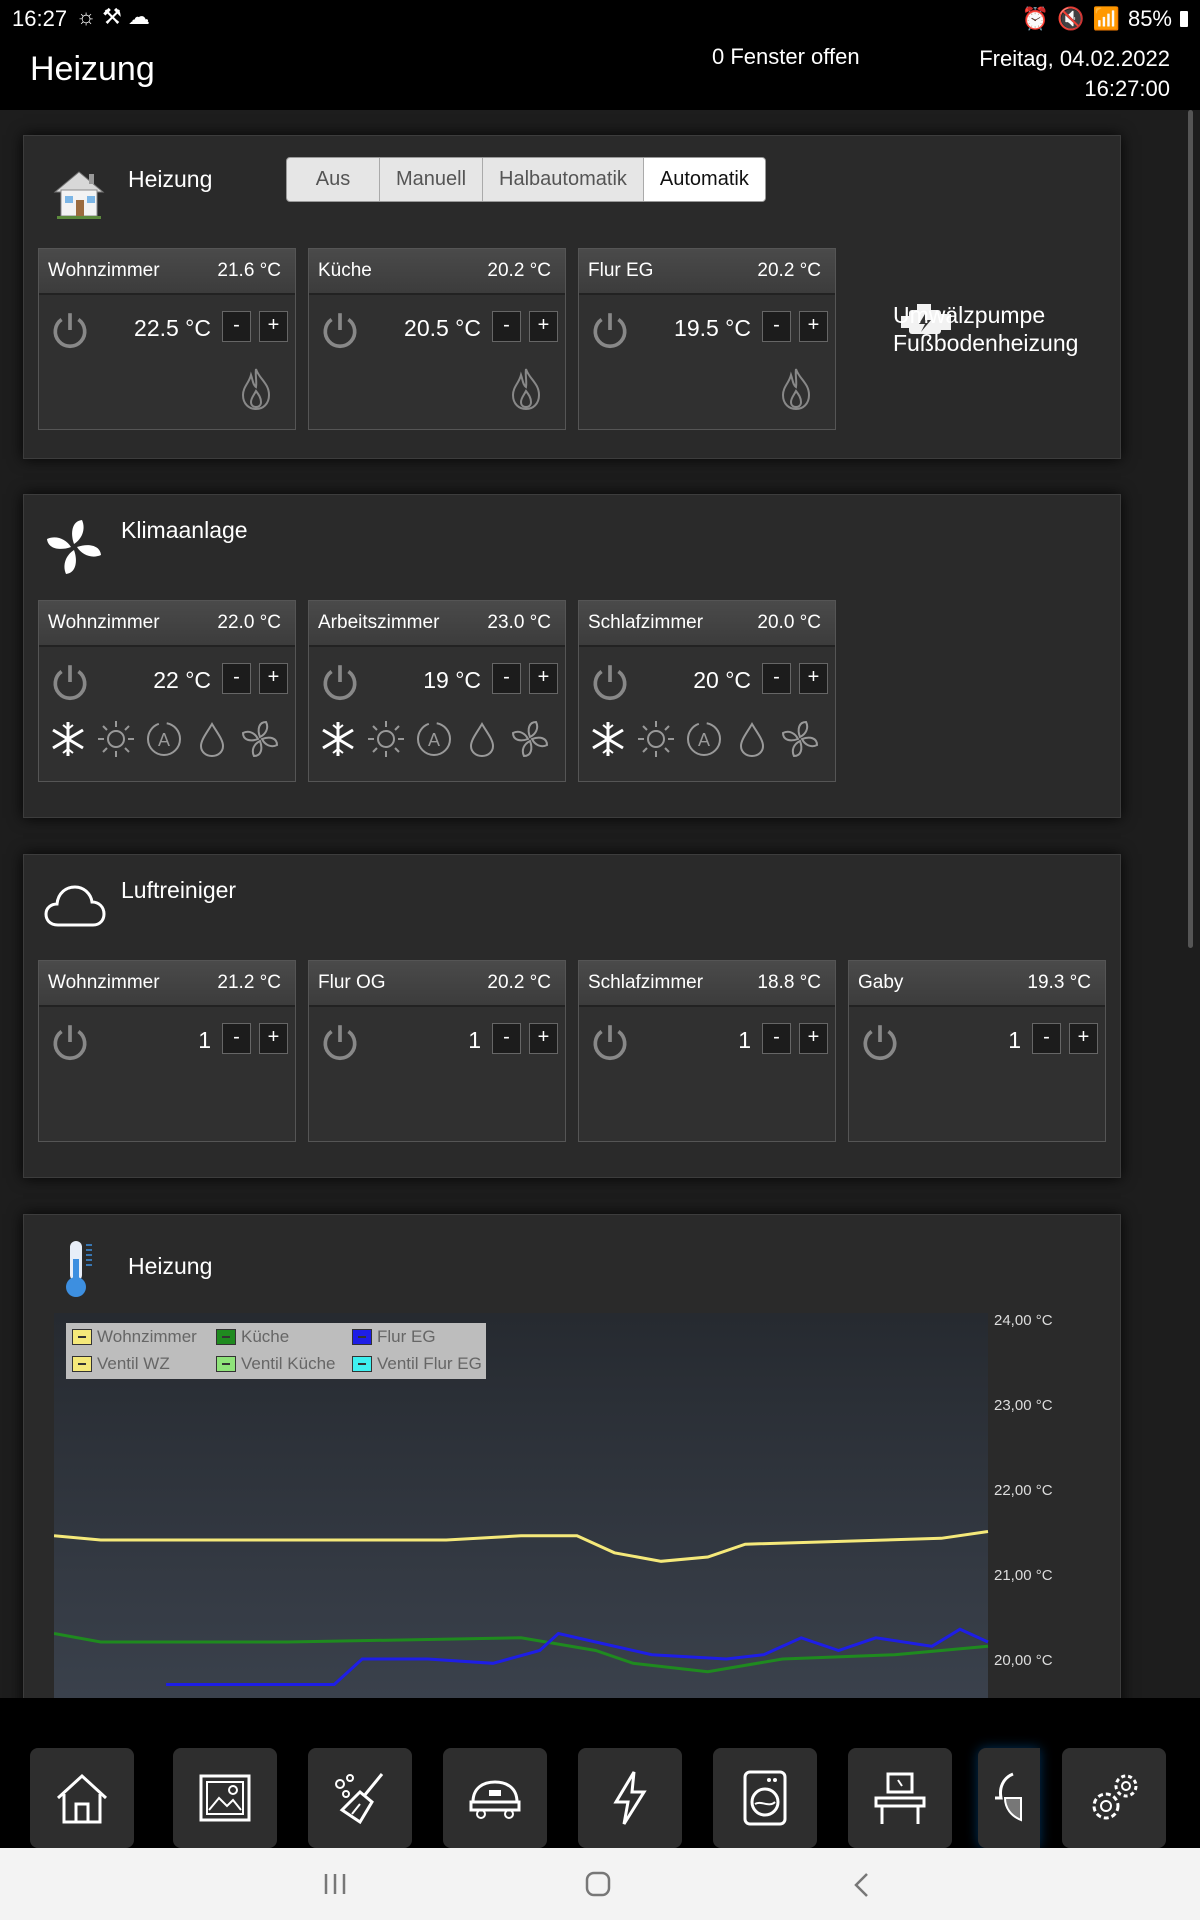  Describe the element at coordinates (276, 1364) in the screenshot. I see `legend-item: Ventil Küche` at that location.